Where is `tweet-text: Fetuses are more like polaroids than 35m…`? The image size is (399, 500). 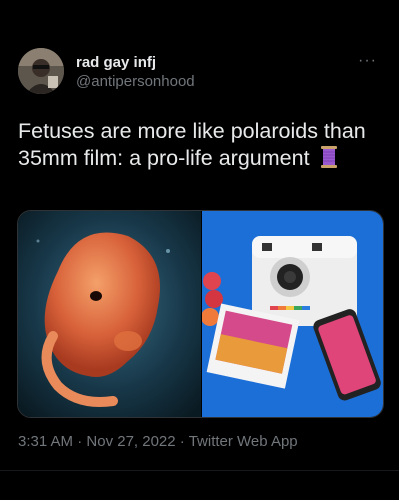
tweet-text: Fetuses are more like polaroids than 35m… is located at coordinates (198, 147).